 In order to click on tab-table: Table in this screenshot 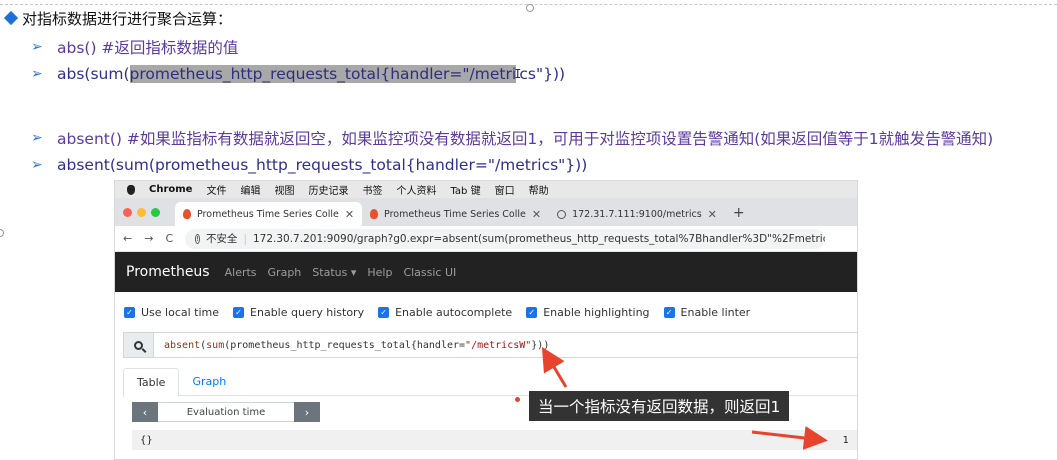, I will do `click(151, 382)`.